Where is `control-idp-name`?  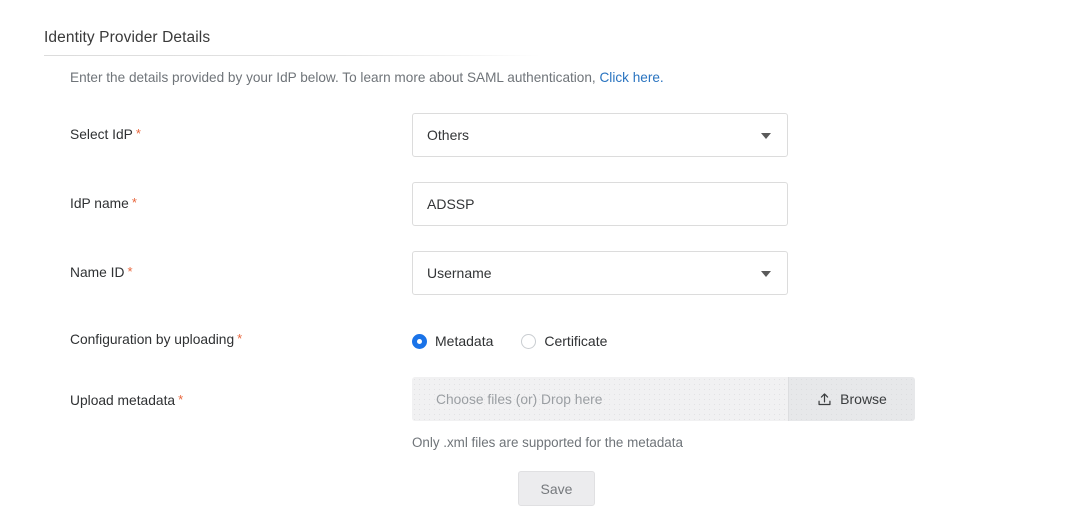
control-idp-name is located at coordinates (743, 201).